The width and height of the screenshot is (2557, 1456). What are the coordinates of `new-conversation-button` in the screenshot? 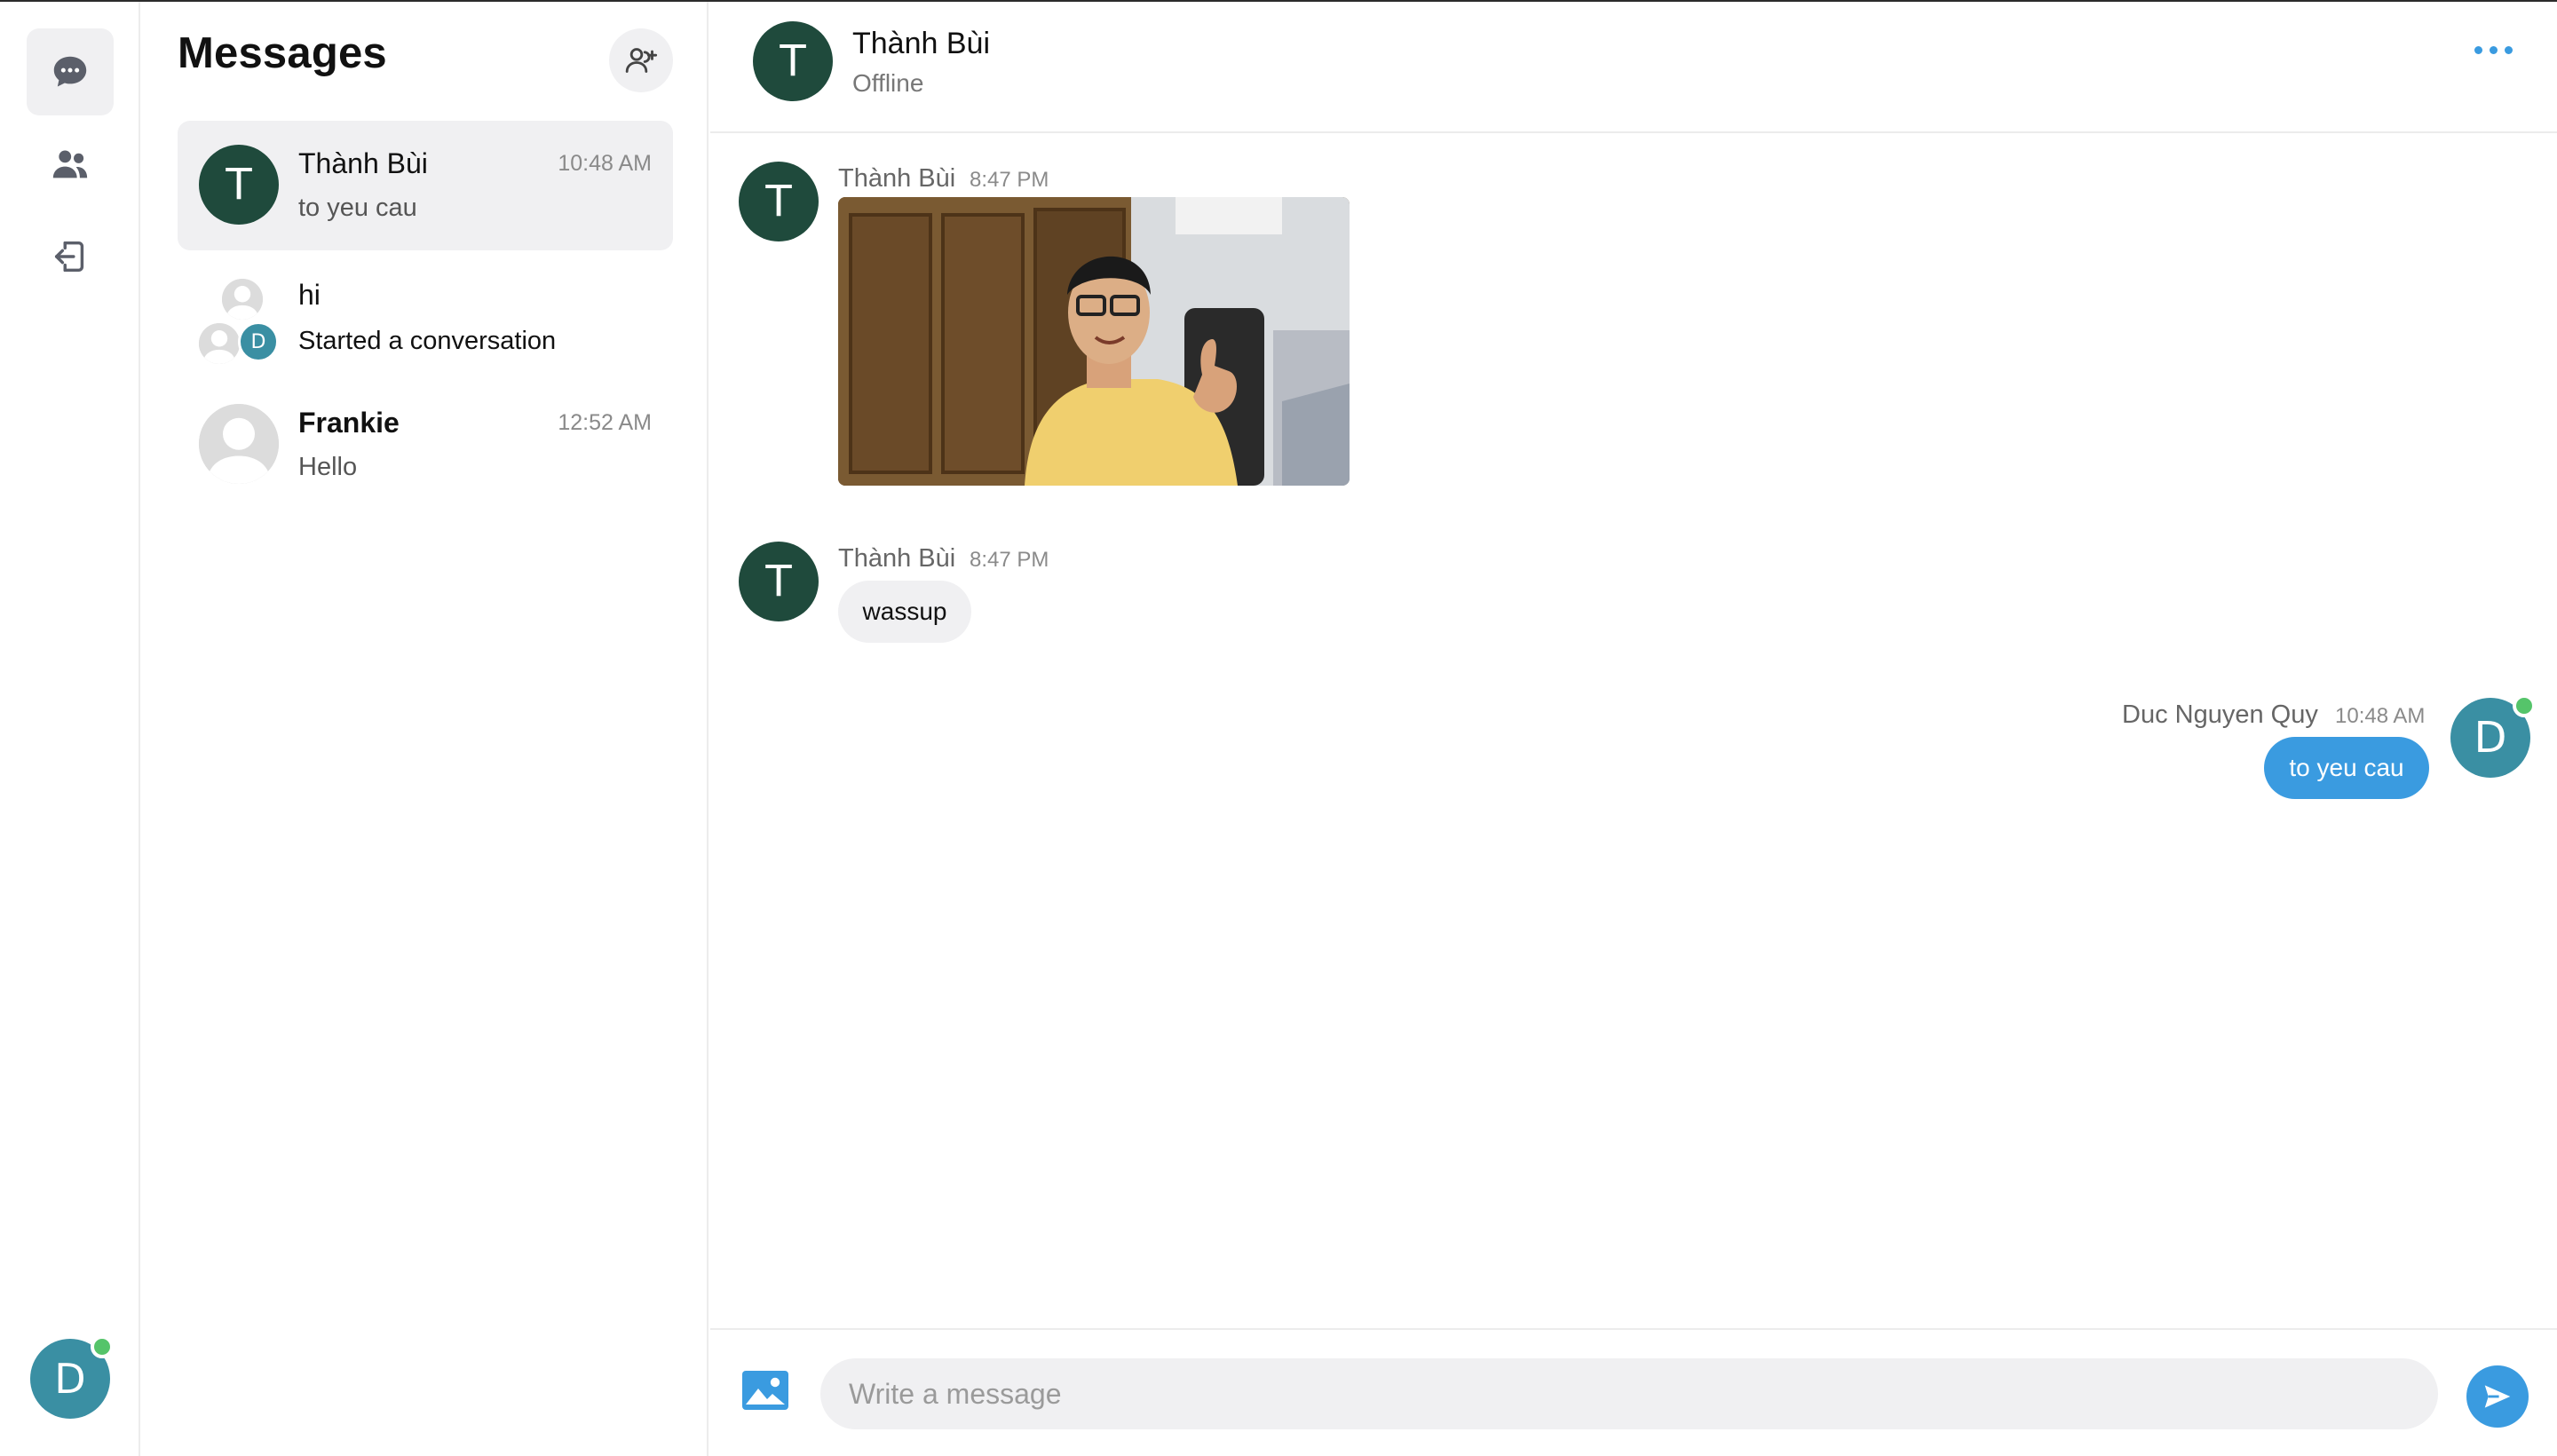 It's located at (641, 60).